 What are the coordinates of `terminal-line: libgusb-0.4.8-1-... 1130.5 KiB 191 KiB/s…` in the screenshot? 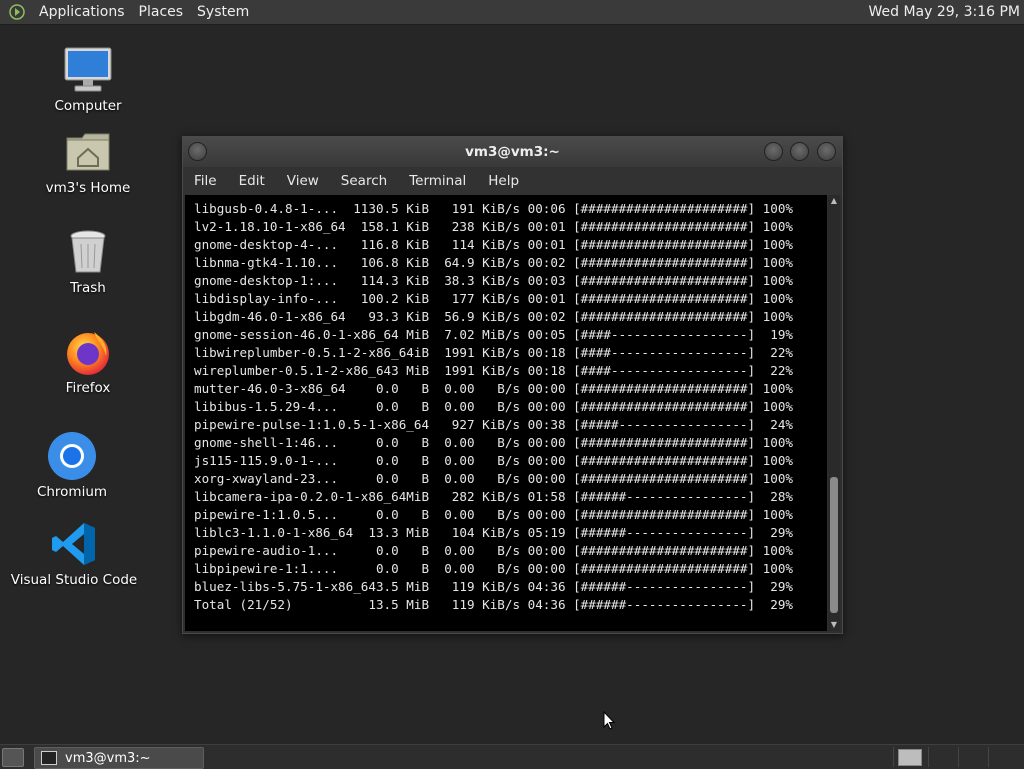 It's located at (493, 208).